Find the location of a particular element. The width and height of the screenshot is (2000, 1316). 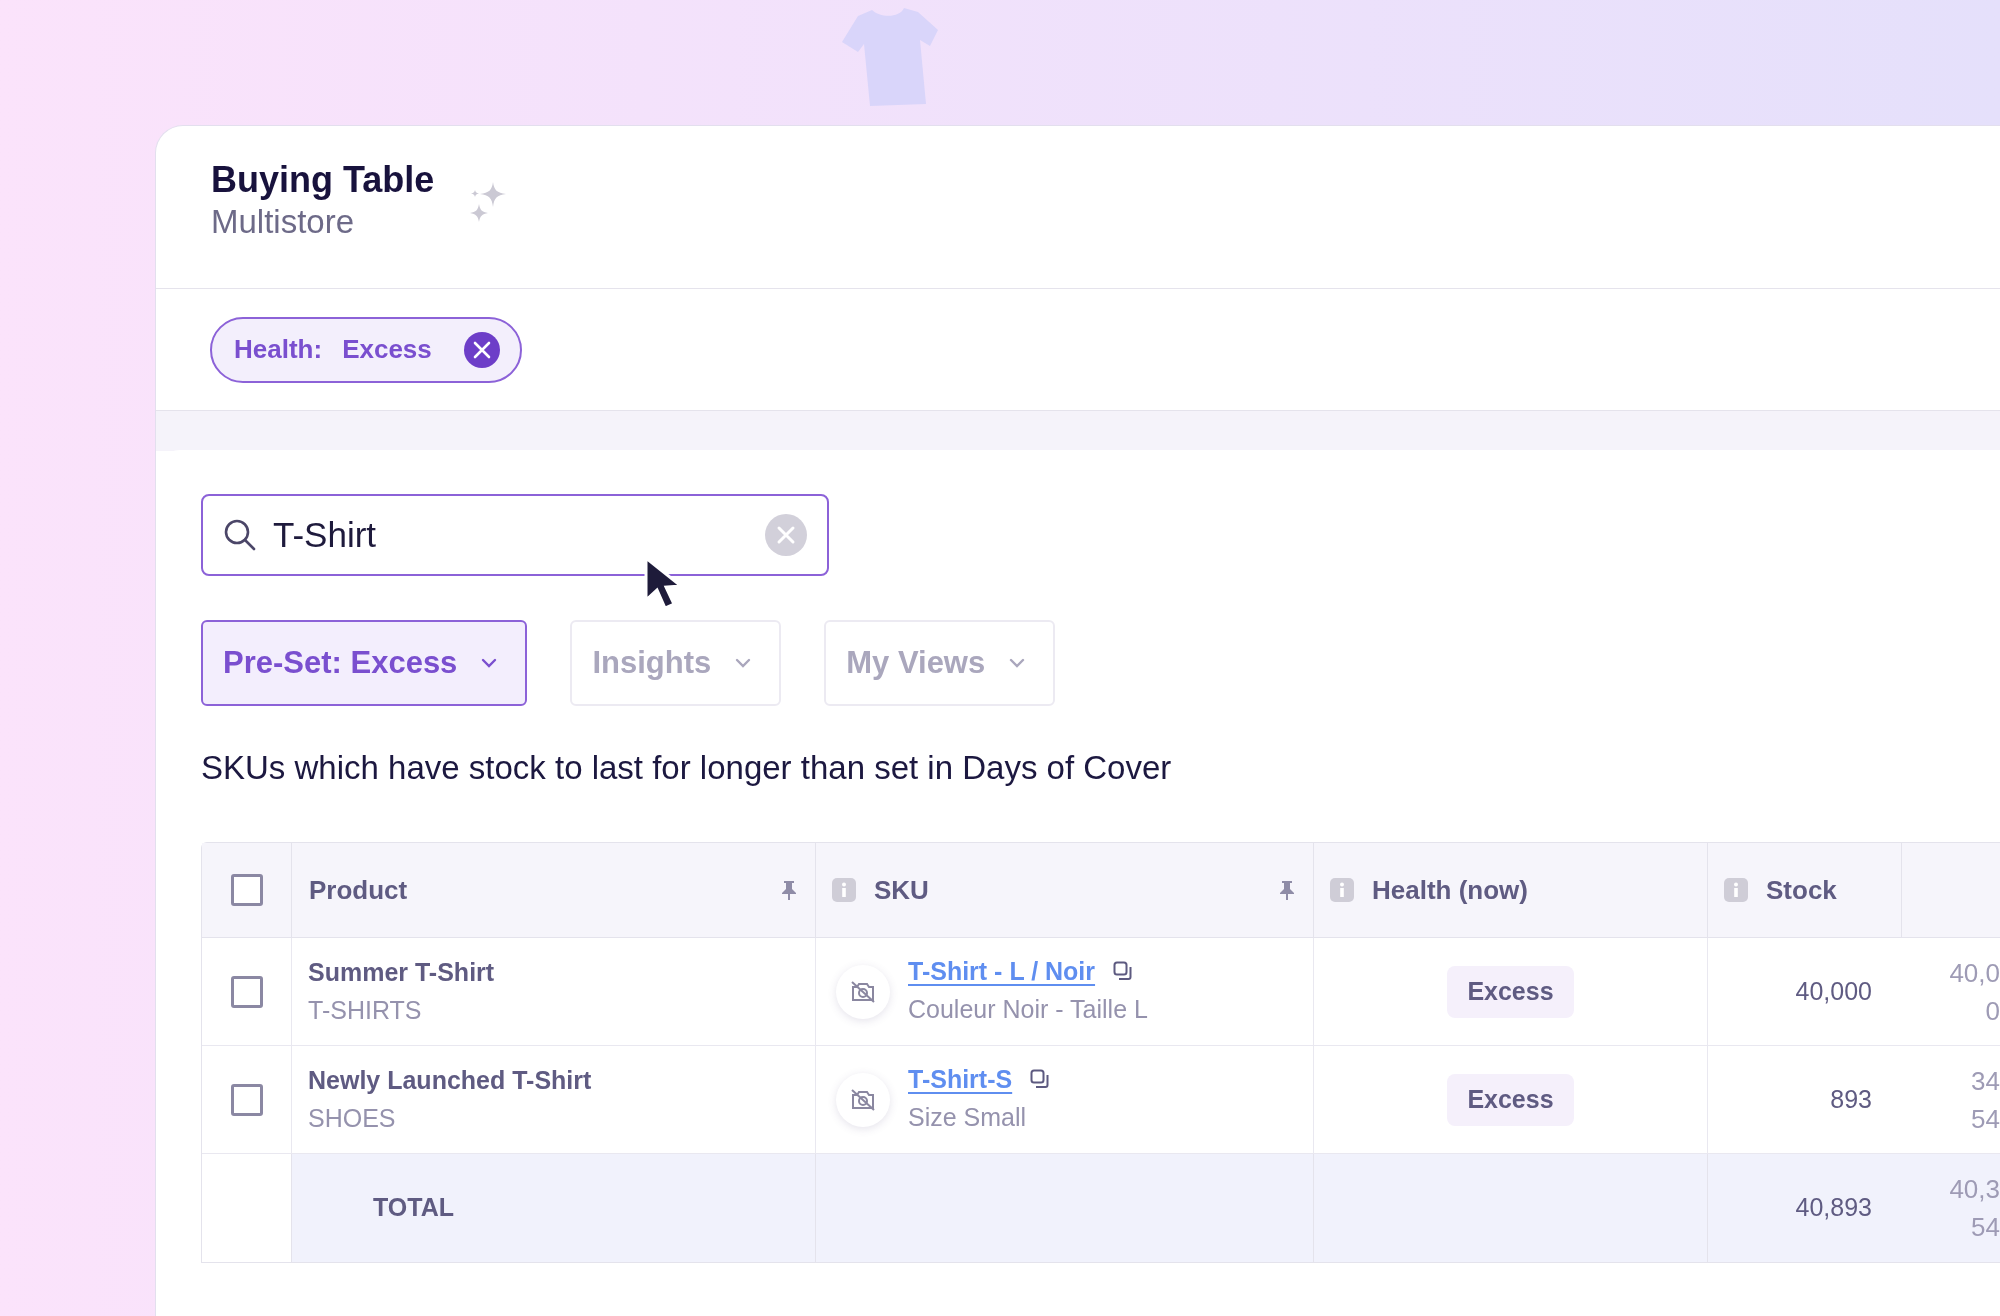

product-category: T-SHIRTS is located at coordinates (365, 1010).